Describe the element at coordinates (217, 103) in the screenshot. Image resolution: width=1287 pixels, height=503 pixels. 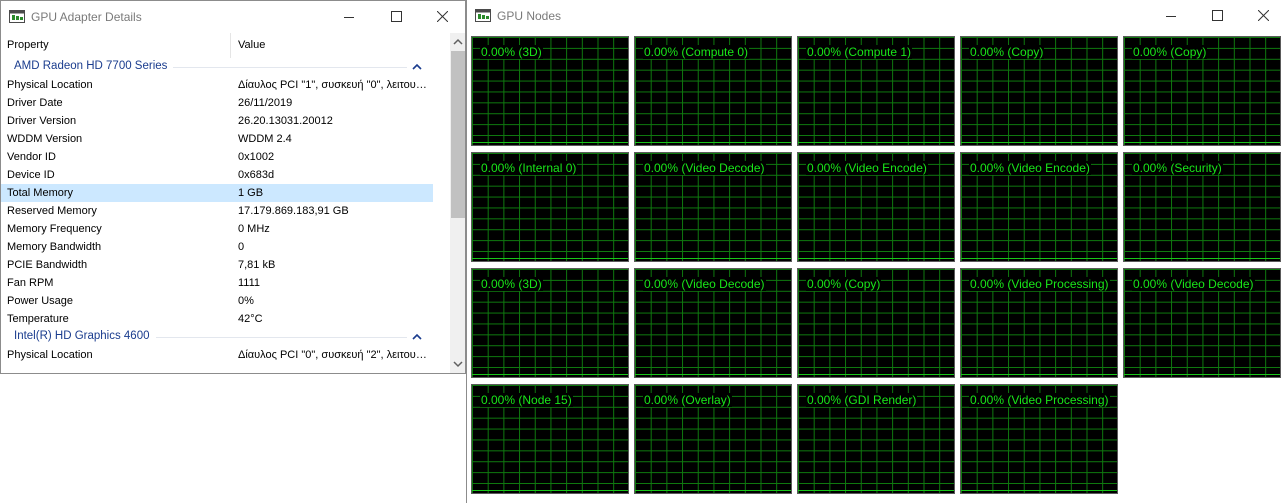
I see `property-row: Driver Date 26/11/2019` at that location.